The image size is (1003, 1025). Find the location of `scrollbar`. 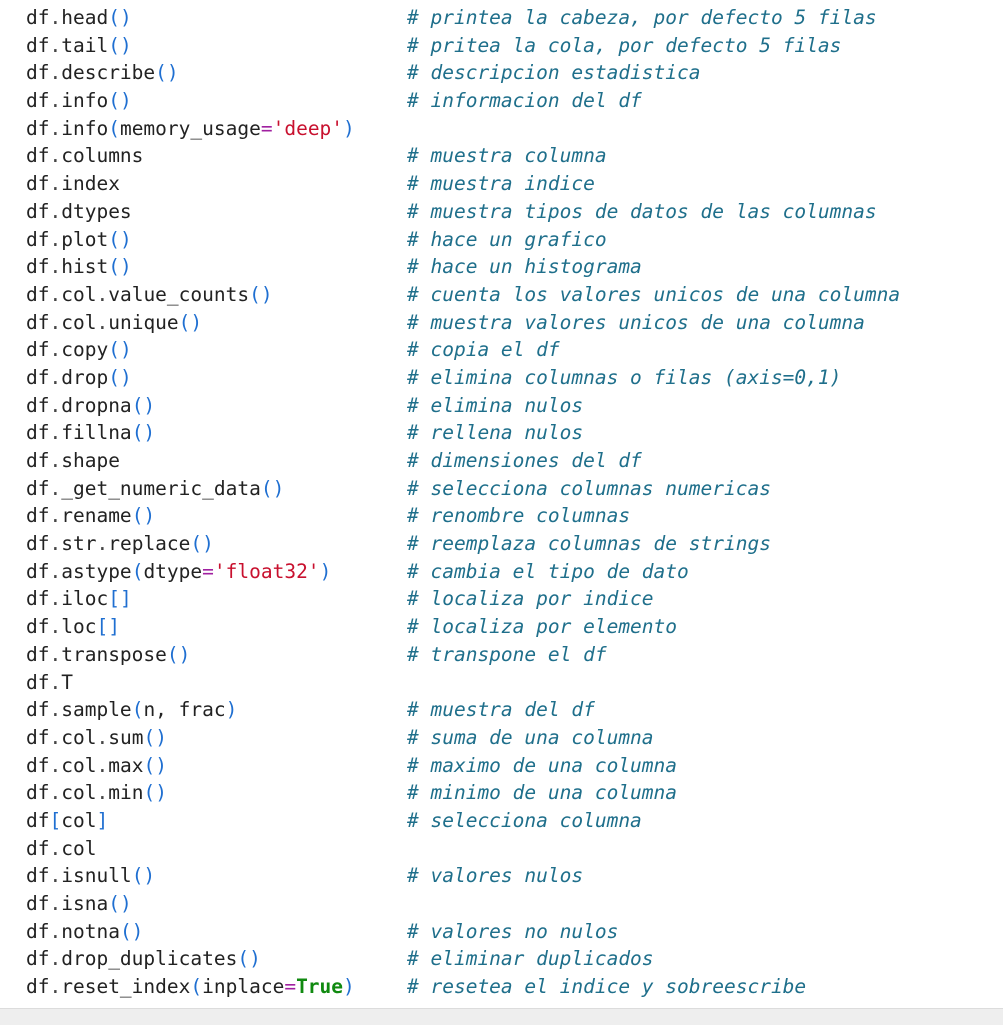

scrollbar is located at coordinates (501, 1016).